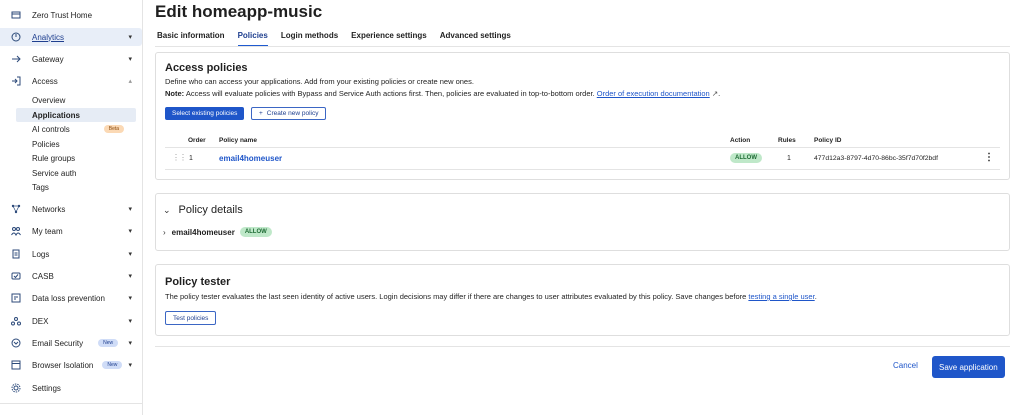  I want to click on sidebar-item-zero-trust-home: Zero Trust Home, so click(71, 15).